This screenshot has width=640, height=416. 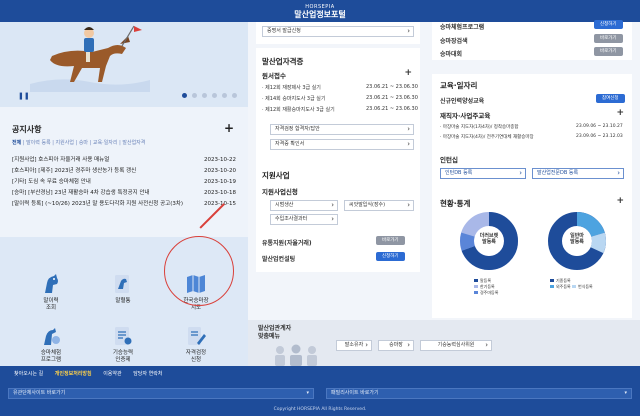 What do you see at coordinates (276, 175) in the screenshot?
I see `support-title: 지원사업` at bounding box center [276, 175].